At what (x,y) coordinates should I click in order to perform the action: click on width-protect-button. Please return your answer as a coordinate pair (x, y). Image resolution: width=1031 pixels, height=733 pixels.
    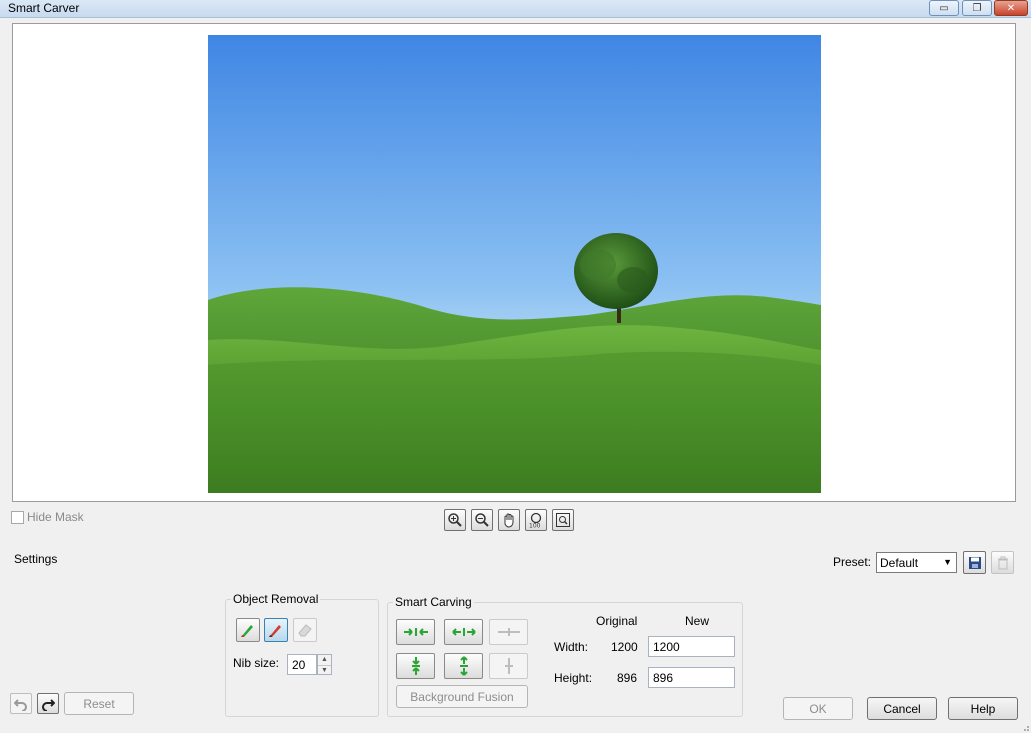
    Looking at the image, I should click on (508, 632).